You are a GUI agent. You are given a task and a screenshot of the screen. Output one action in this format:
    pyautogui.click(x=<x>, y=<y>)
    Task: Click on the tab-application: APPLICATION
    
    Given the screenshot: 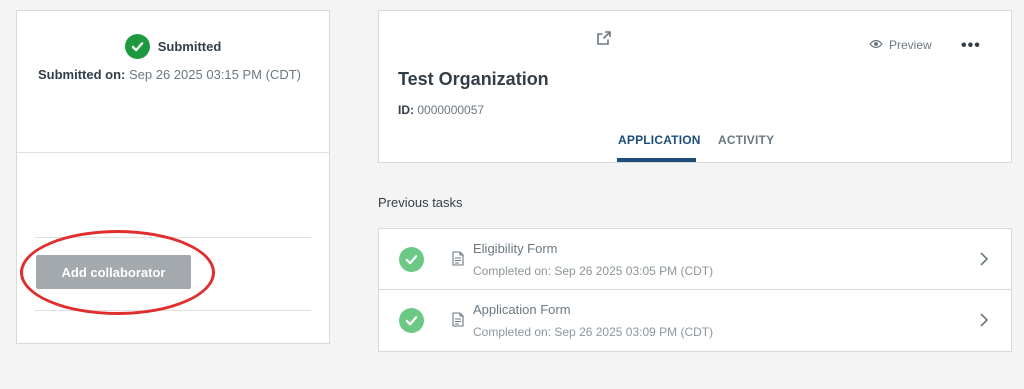 What is the action you would take?
    pyautogui.click(x=659, y=140)
    